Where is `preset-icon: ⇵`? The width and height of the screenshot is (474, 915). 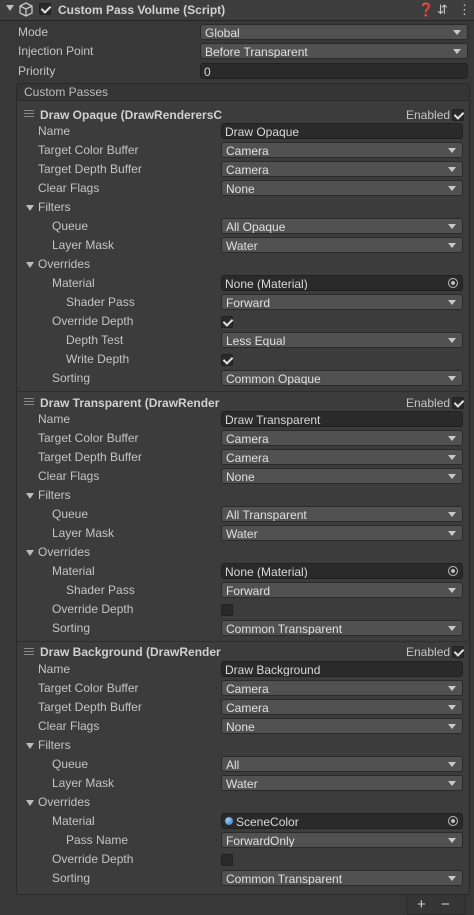
preset-icon: ⇵ is located at coordinates (442, 10).